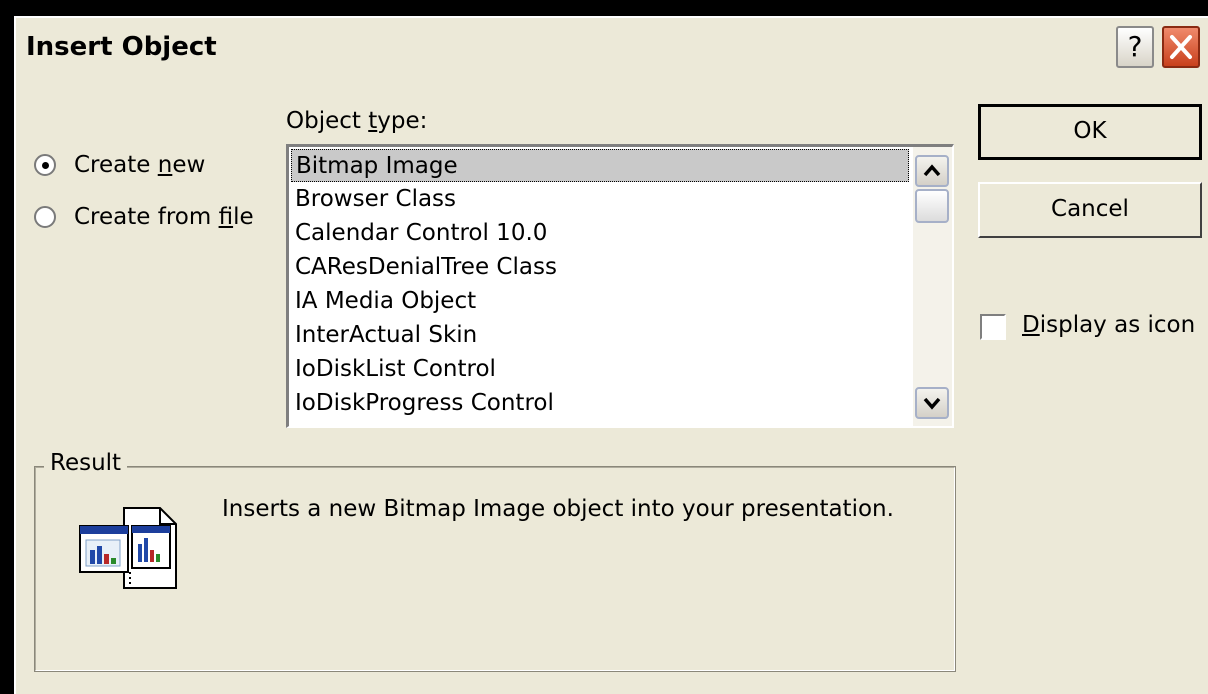  Describe the element at coordinates (1090, 132) in the screenshot. I see `ok-button: OK` at that location.